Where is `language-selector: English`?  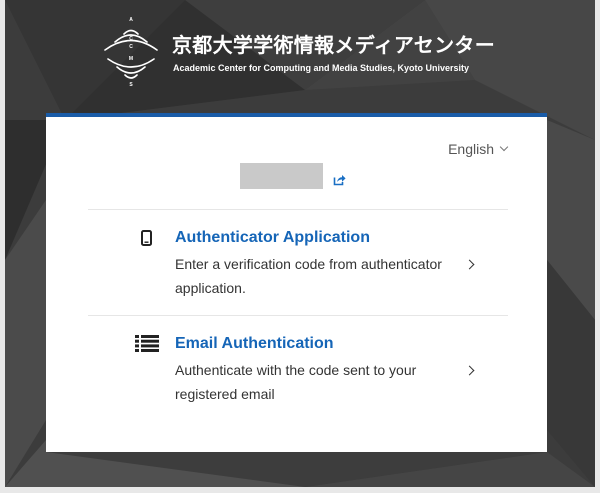 language-selector: English is located at coordinates (478, 149).